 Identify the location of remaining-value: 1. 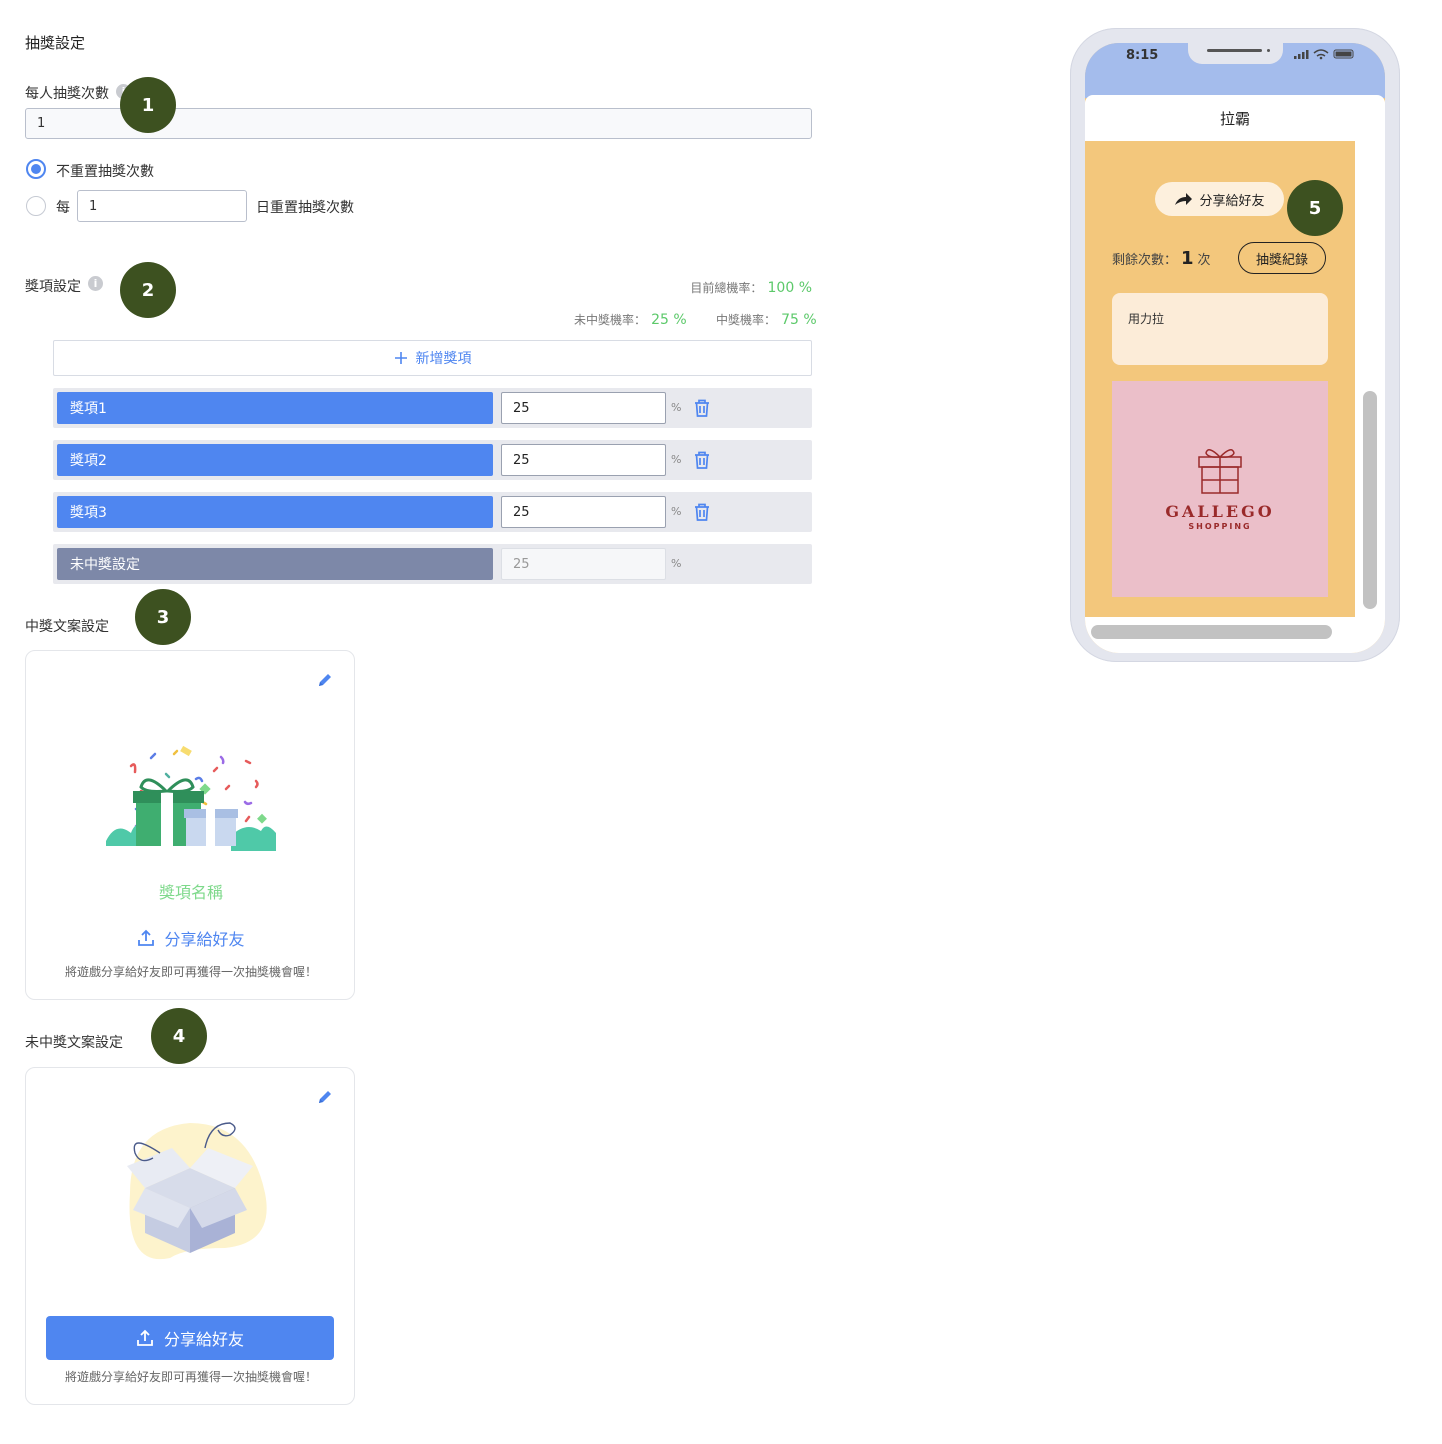
(1187, 258).